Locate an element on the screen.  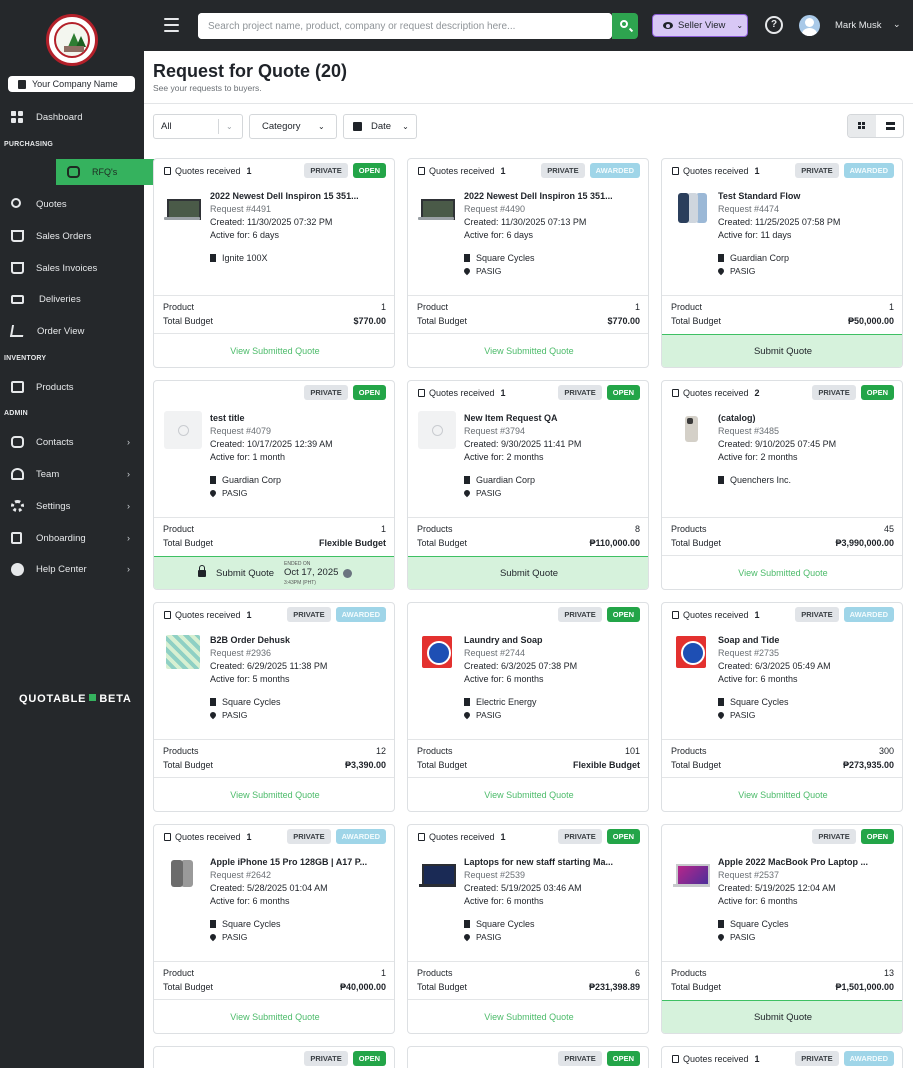
rfq-card: Quotes received 1 PRIVATE AWARDED is located at coordinates (782, 1057).